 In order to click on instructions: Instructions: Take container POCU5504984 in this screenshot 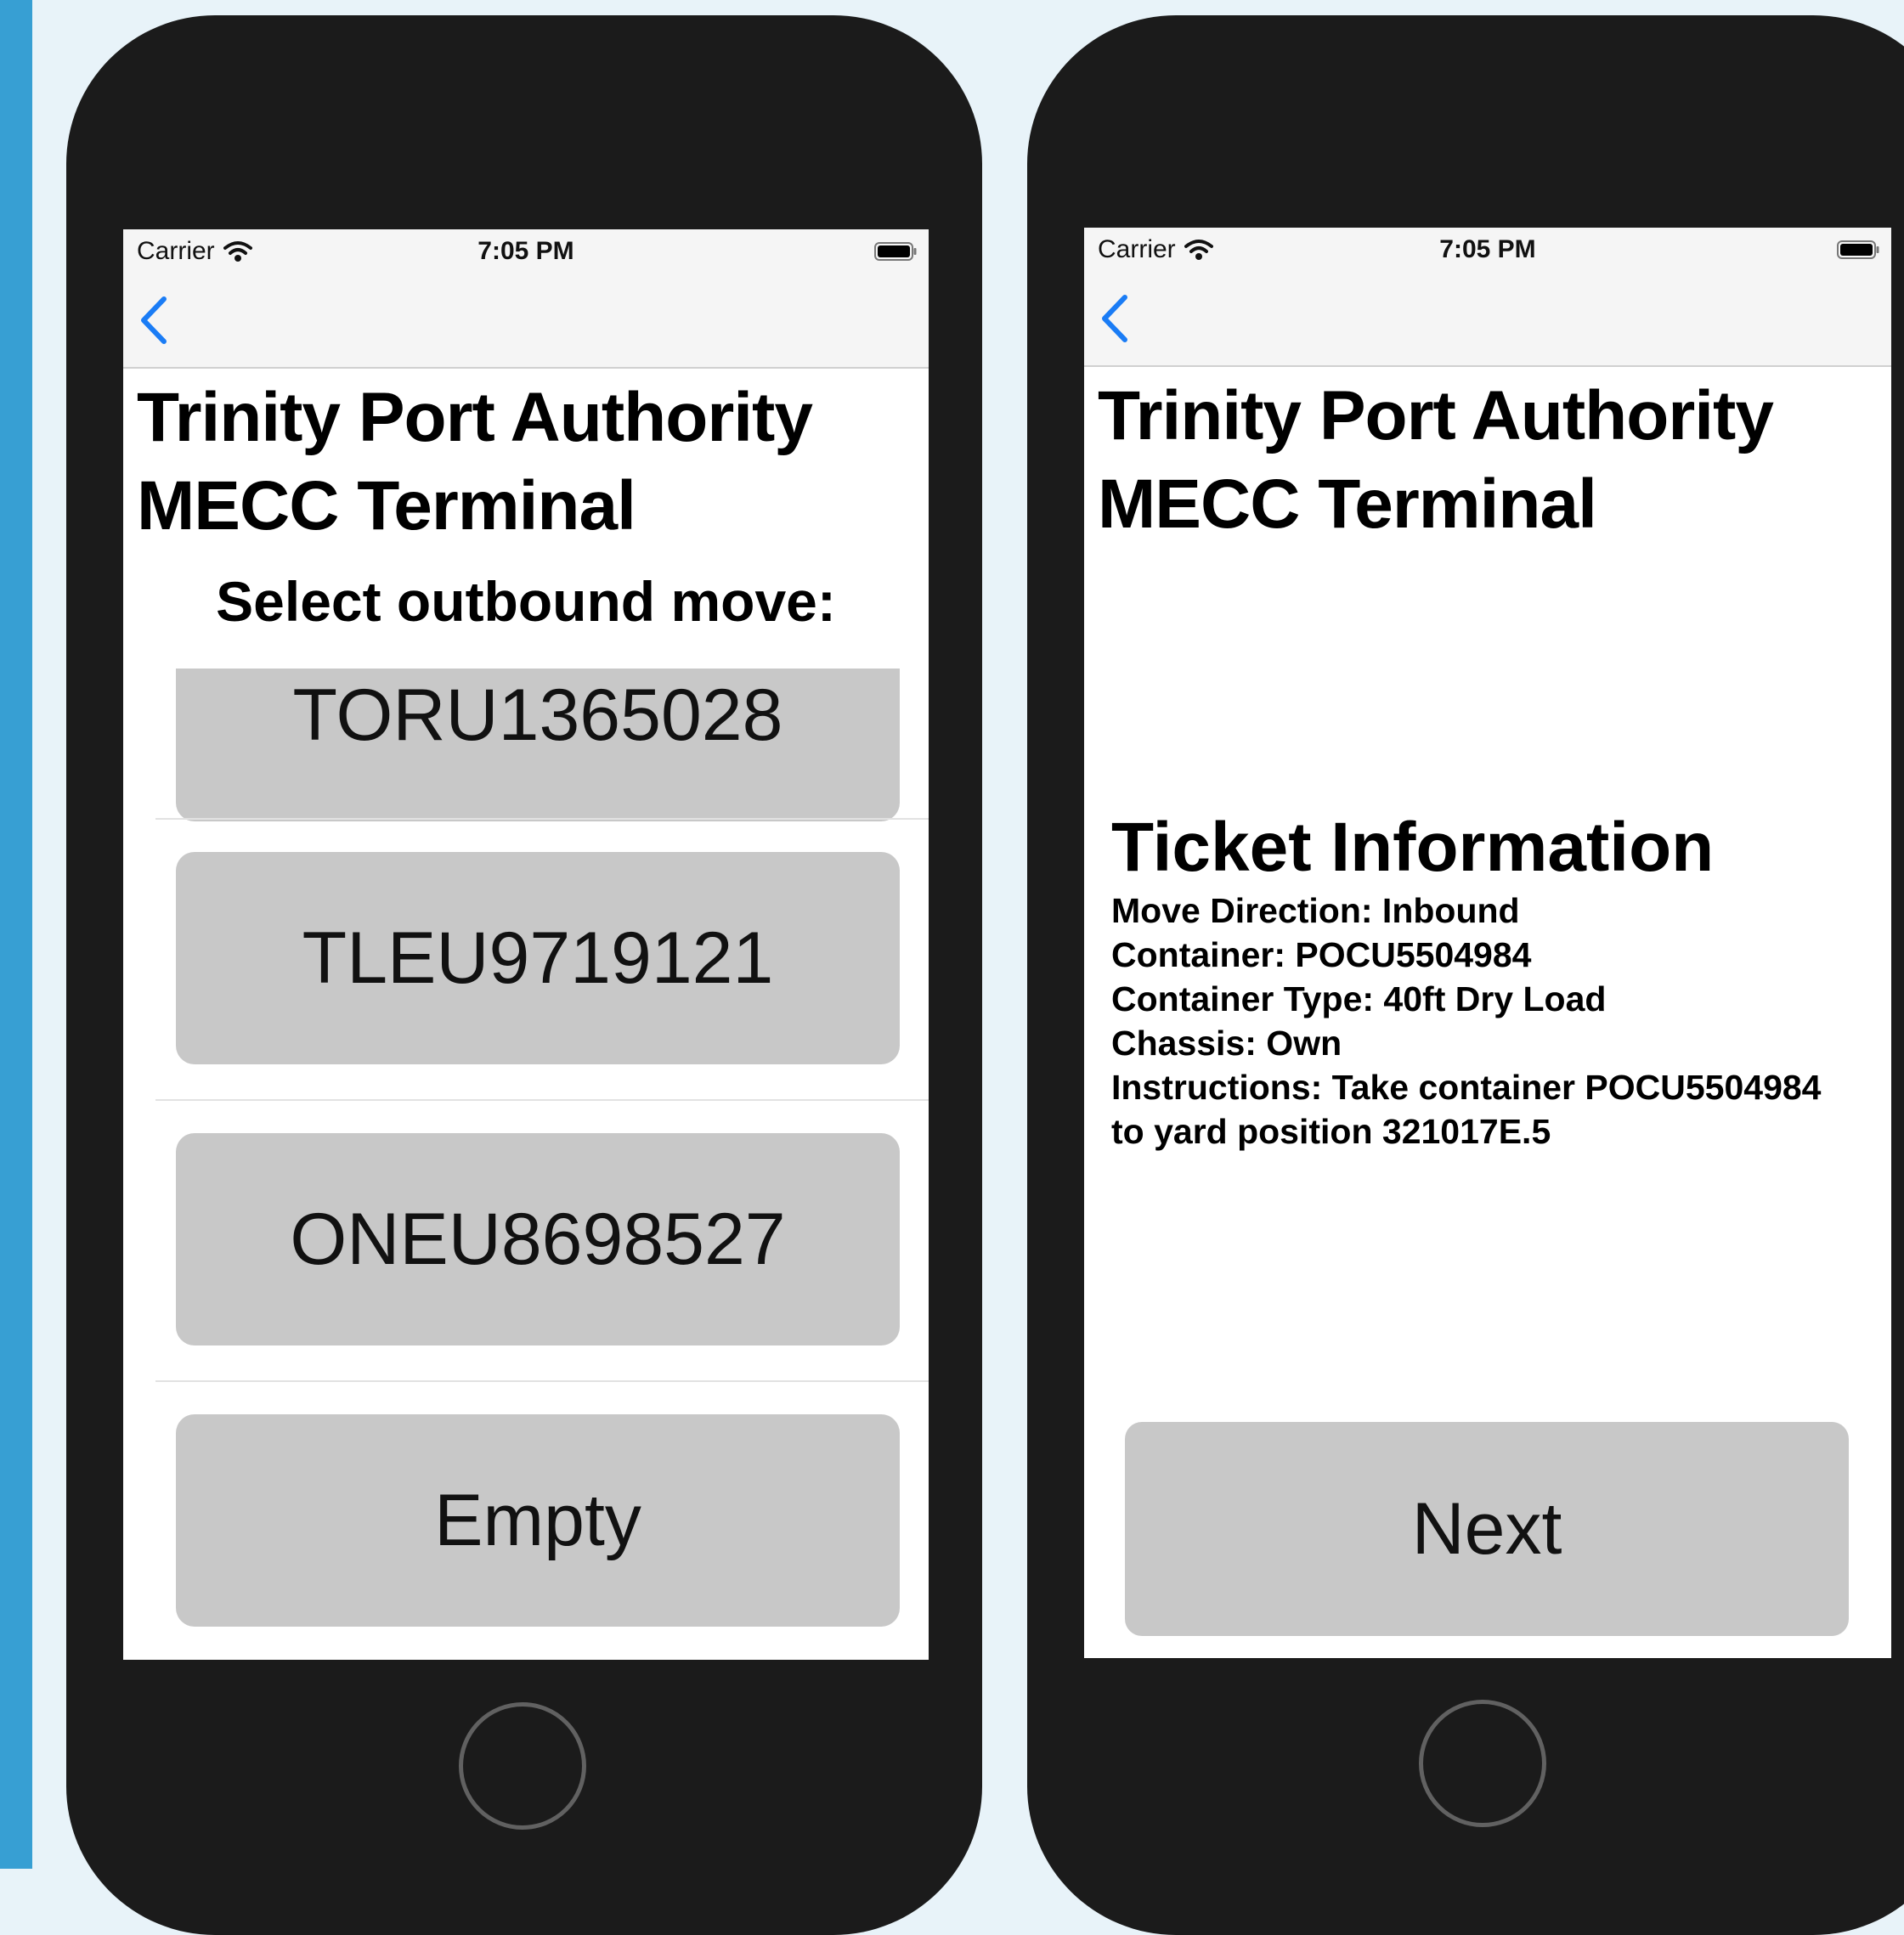, I will do `click(1467, 1087)`.